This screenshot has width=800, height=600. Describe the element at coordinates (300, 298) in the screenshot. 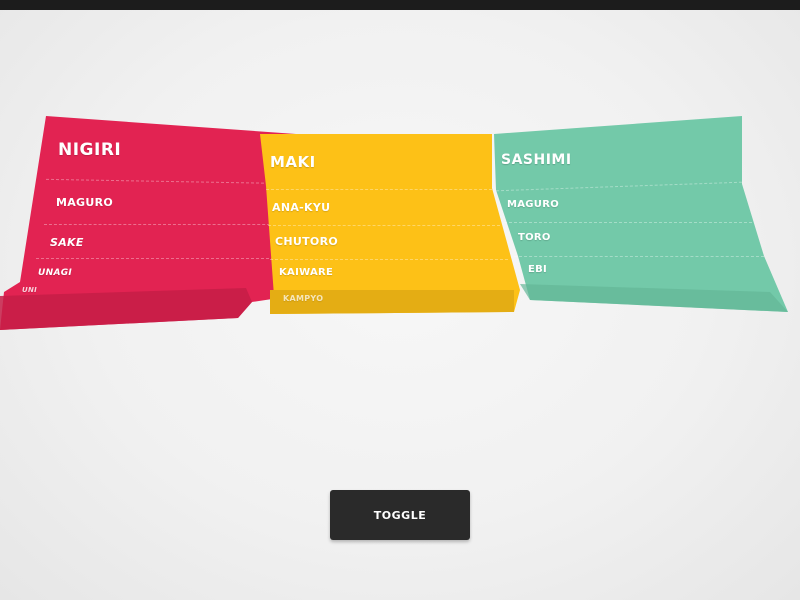

I see `maki-item-kampyo: KAMPYO` at that location.